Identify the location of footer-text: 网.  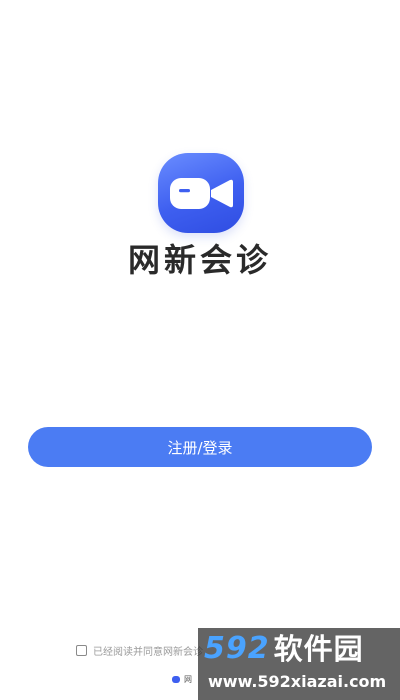
(188, 679).